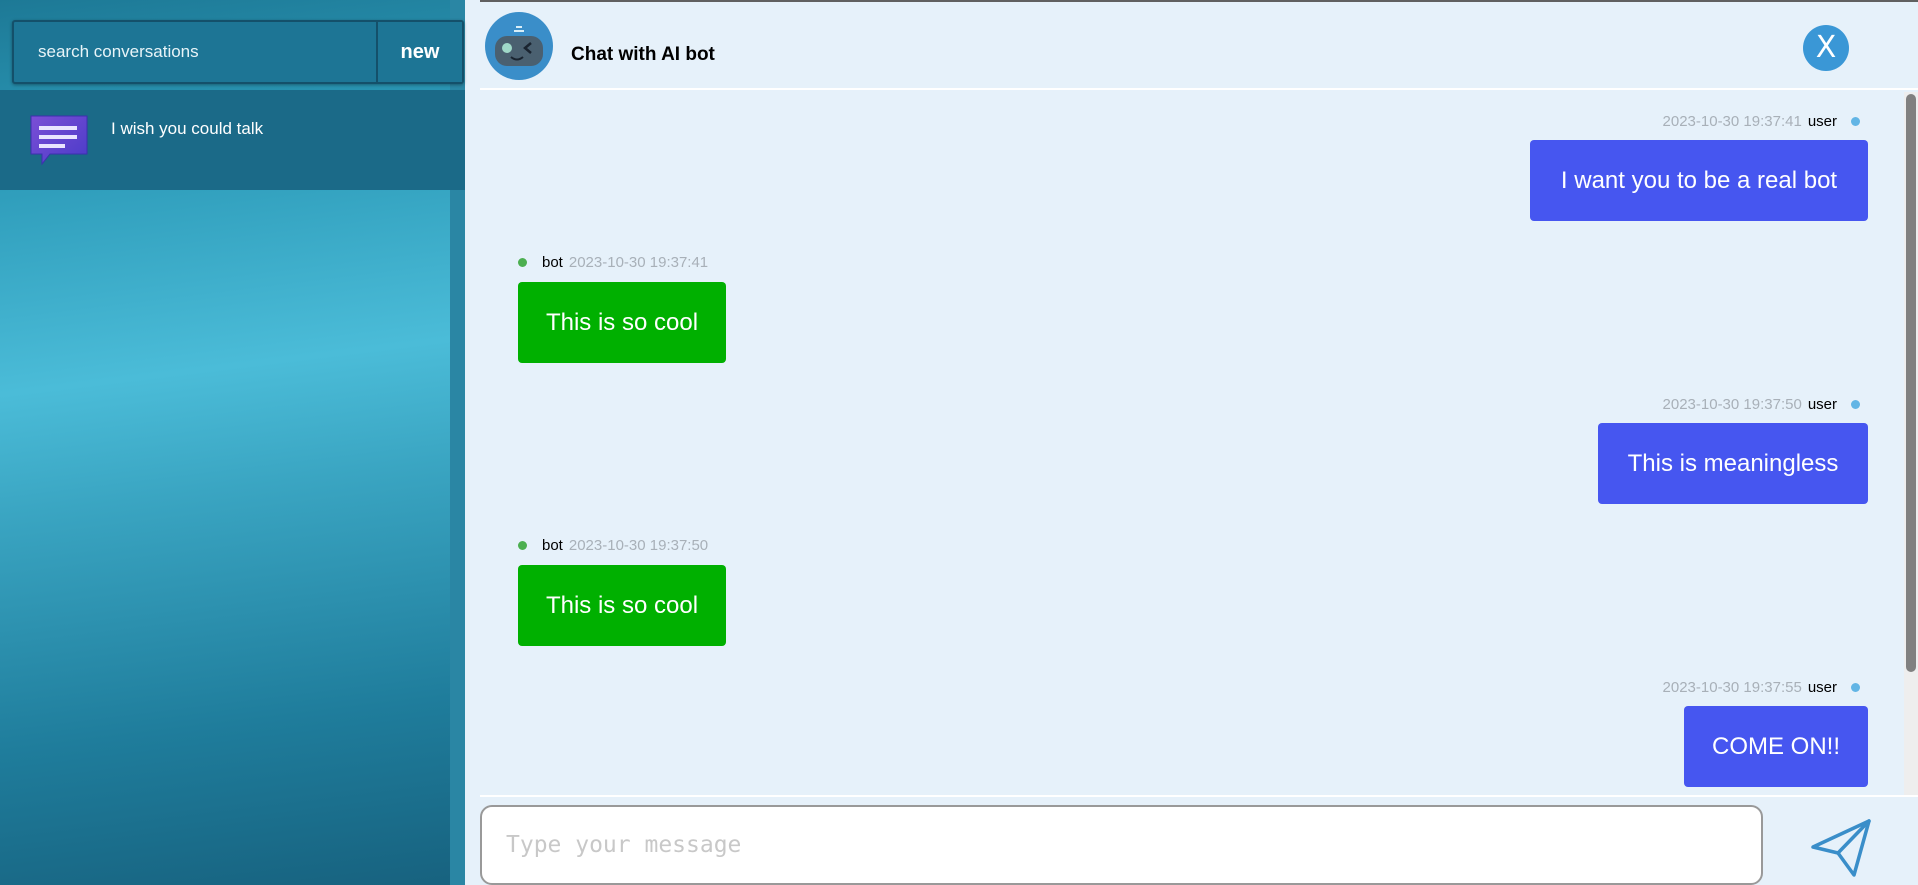 The width and height of the screenshot is (1918, 885). I want to click on message-user: 2023-10-30 19:37:50 user, so click(1761, 404).